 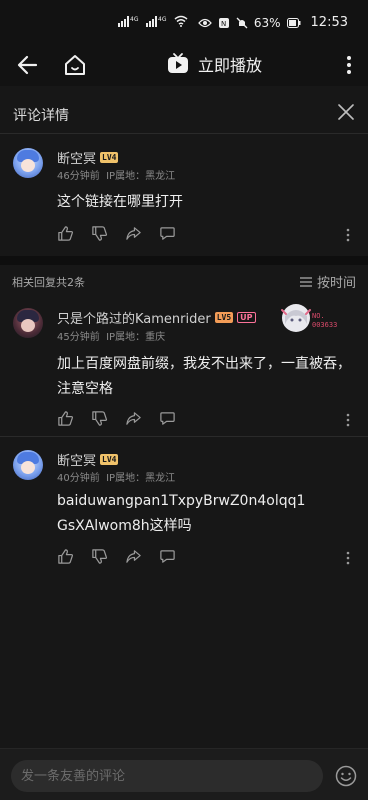 I want to click on status-left: 4G 4G, so click(x=153, y=21).